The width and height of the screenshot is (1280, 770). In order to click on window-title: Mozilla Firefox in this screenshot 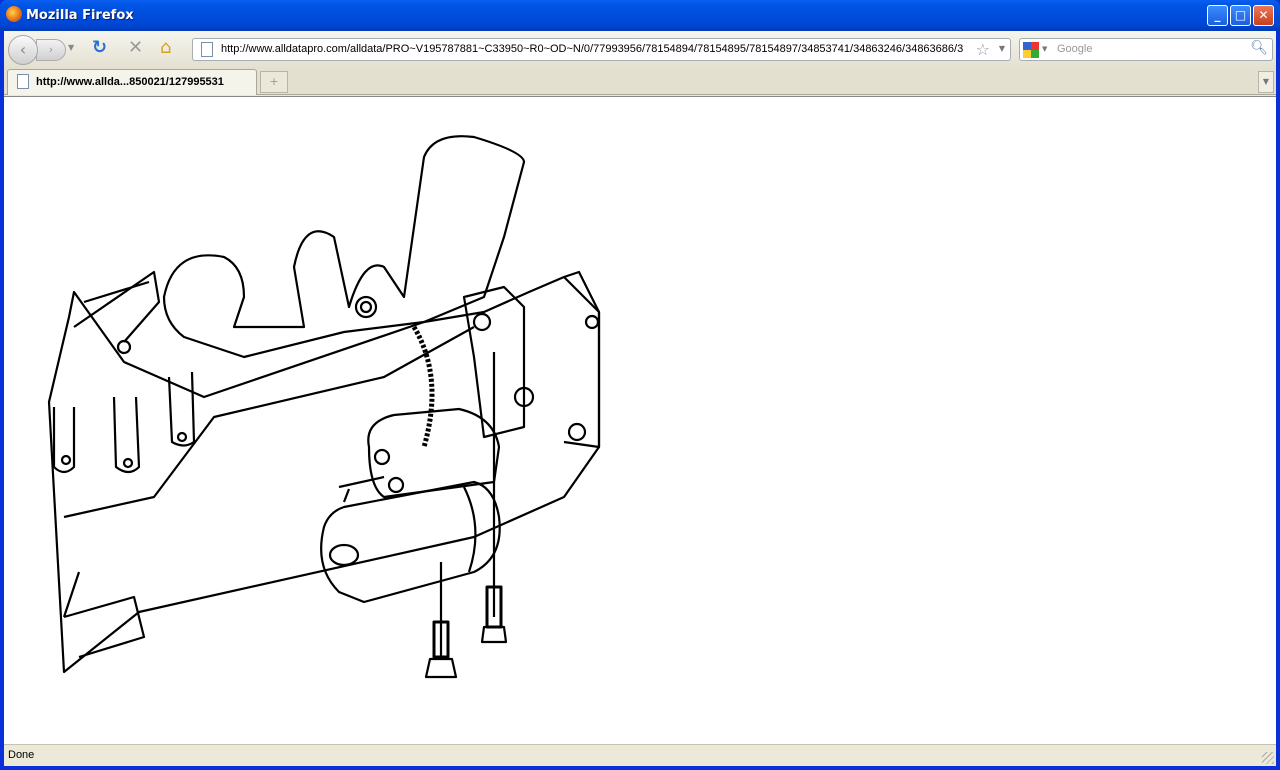, I will do `click(80, 15)`.